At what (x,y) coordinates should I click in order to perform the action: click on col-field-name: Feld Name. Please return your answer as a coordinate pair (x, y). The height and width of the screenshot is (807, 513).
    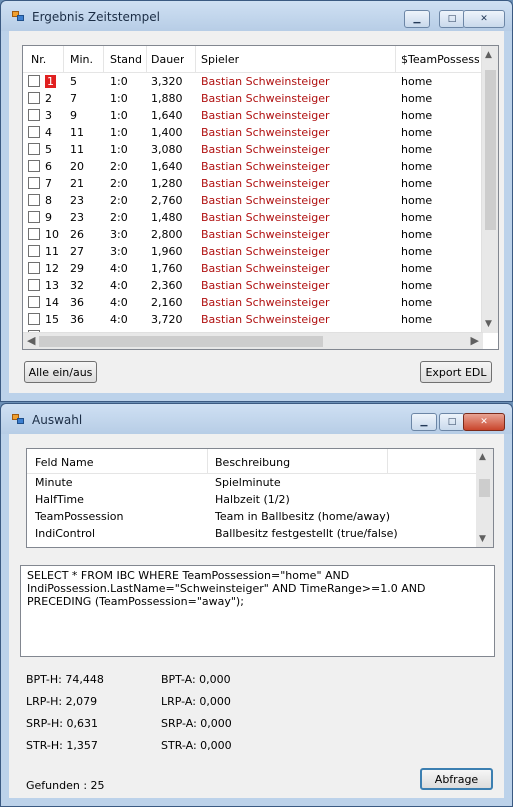
    Looking at the image, I should click on (64, 462).